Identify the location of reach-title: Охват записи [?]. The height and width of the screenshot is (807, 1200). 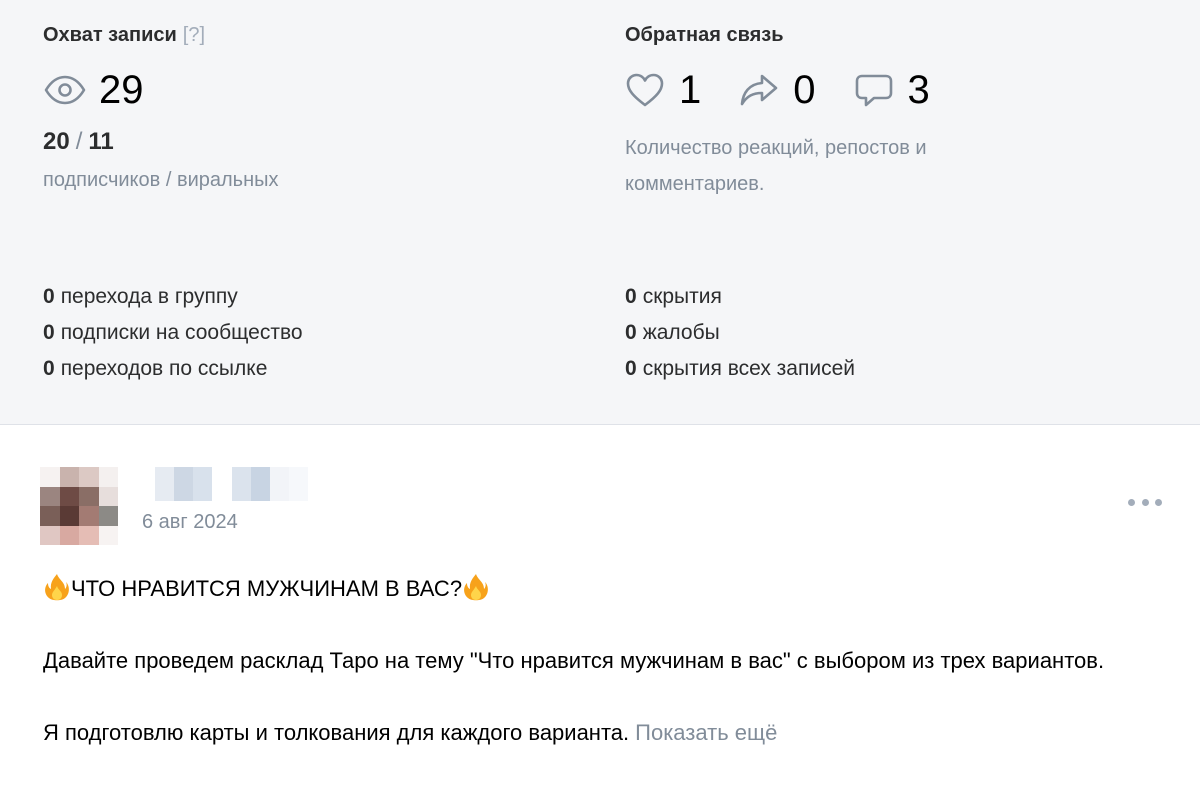
(124, 35).